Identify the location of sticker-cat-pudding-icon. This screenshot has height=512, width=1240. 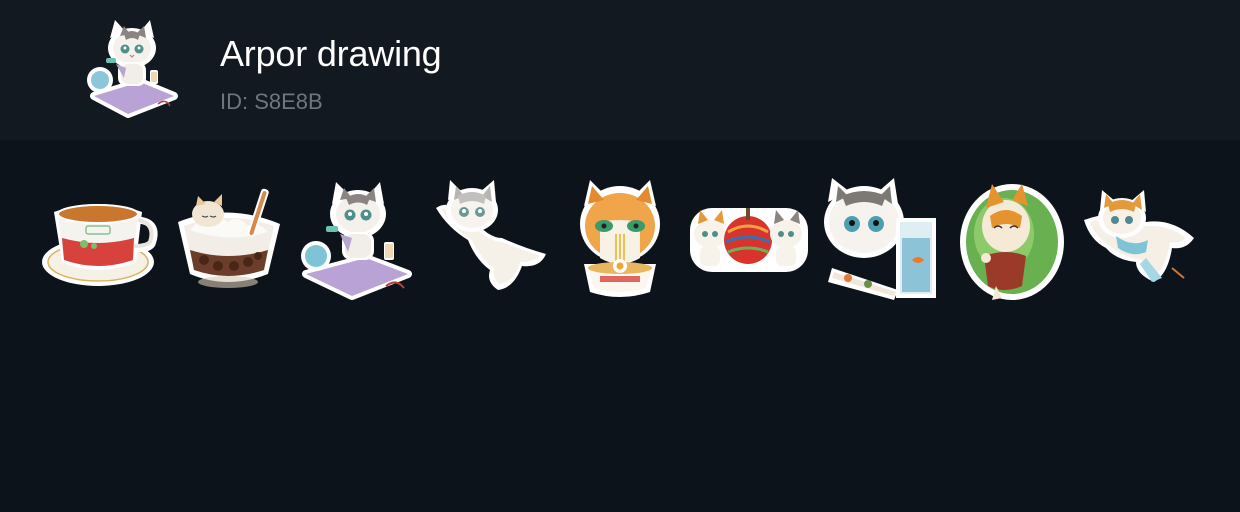
(231, 241).